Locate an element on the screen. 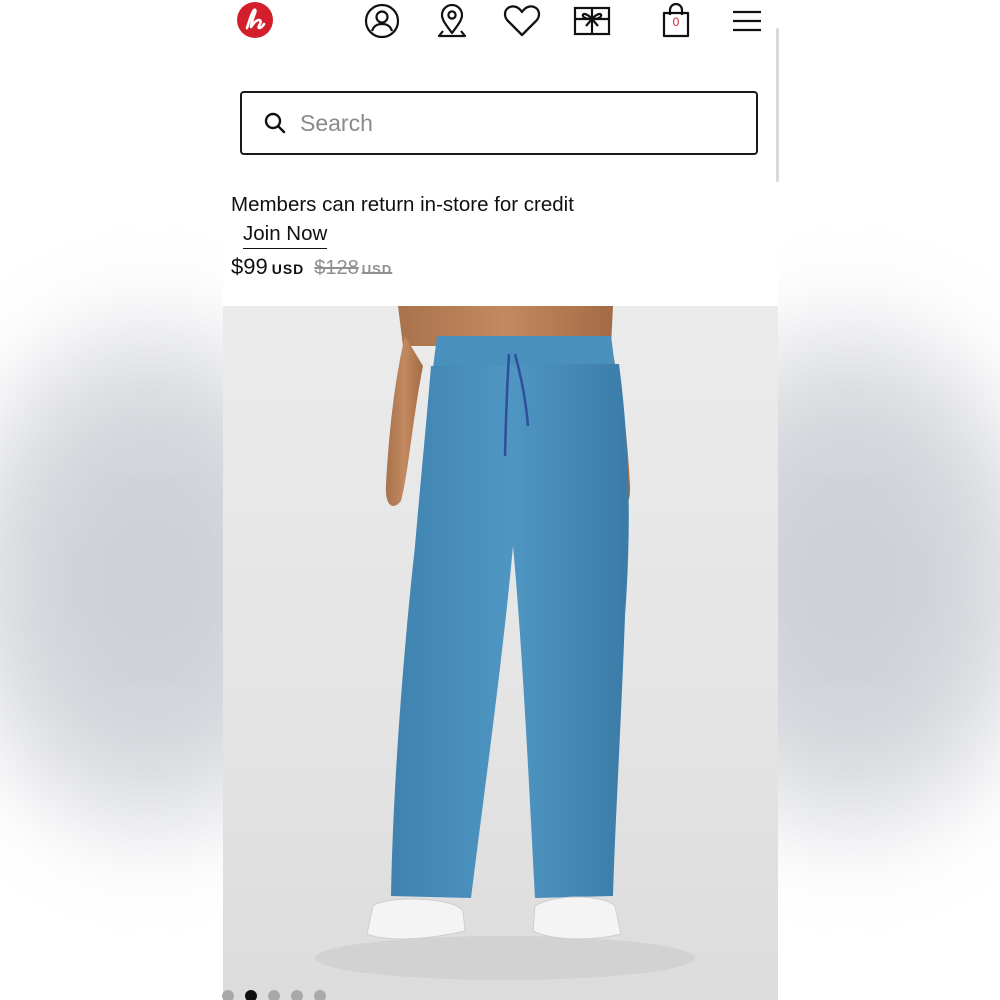 The image size is (1000, 1000). price-block: $99 USD $128 USD is located at coordinates (311, 267).